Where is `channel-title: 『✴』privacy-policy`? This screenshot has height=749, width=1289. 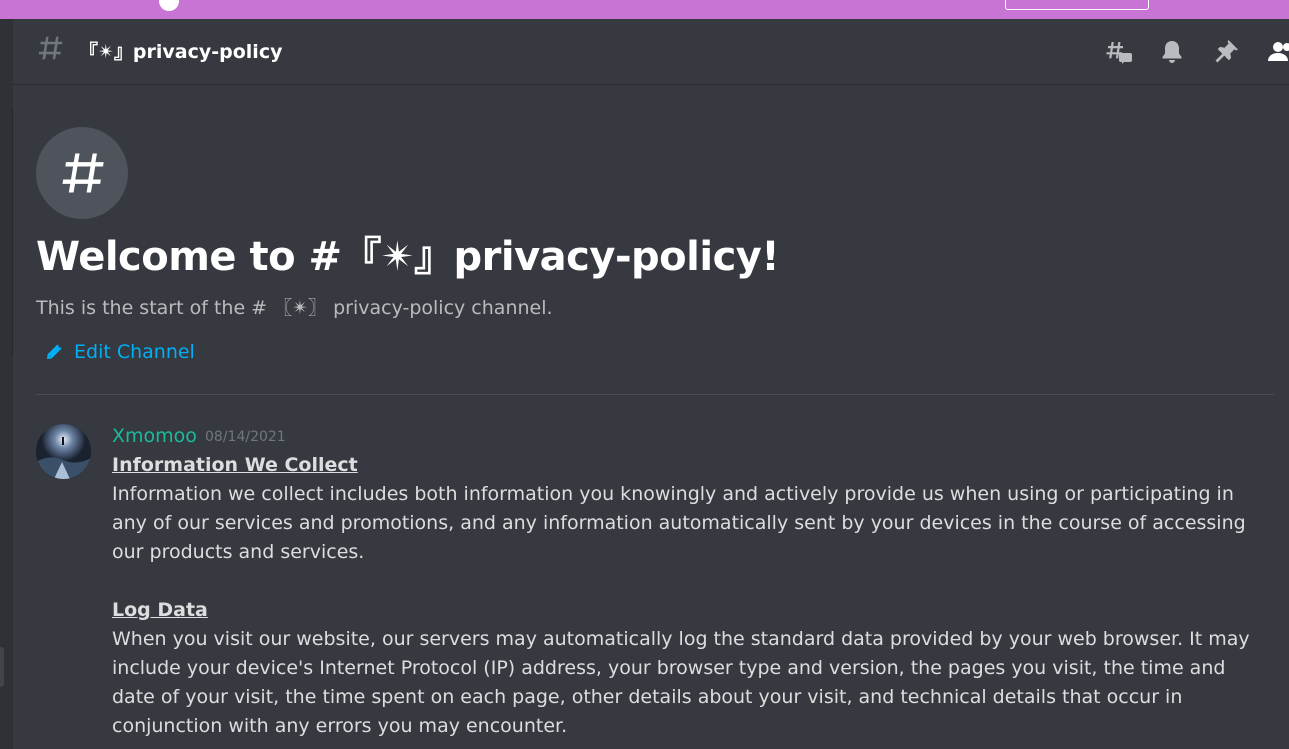
channel-title: 『✴』privacy-policy is located at coordinates (181, 52).